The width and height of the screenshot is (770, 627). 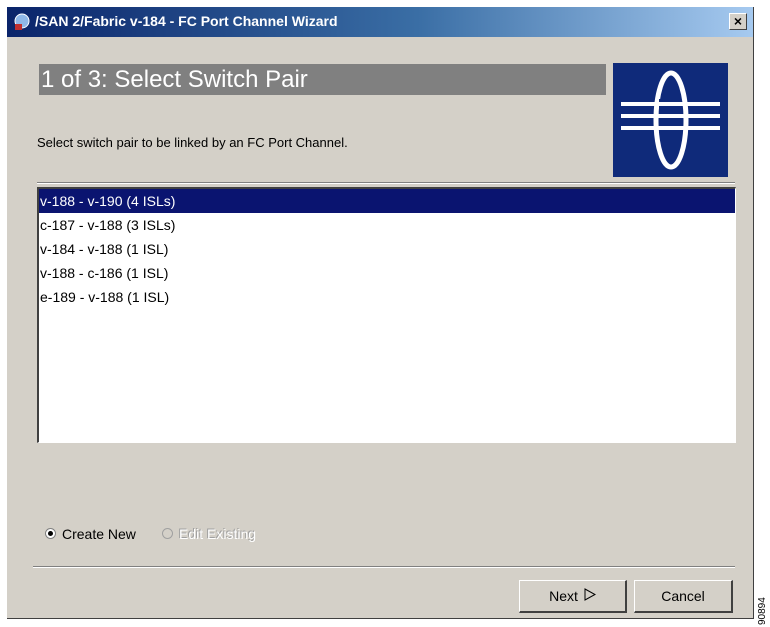 What do you see at coordinates (167, 533) in the screenshot?
I see `radio-unselected-icon` at bounding box center [167, 533].